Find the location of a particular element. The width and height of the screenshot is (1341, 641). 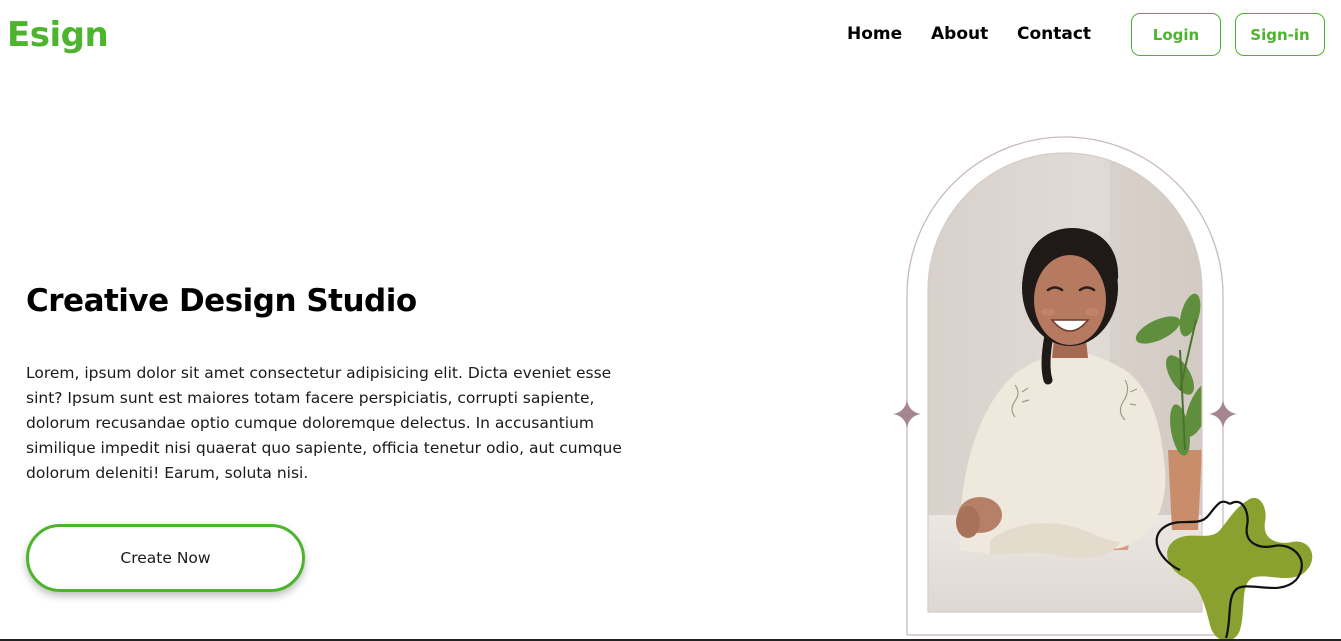

nav-link-home: Home is located at coordinates (874, 34).